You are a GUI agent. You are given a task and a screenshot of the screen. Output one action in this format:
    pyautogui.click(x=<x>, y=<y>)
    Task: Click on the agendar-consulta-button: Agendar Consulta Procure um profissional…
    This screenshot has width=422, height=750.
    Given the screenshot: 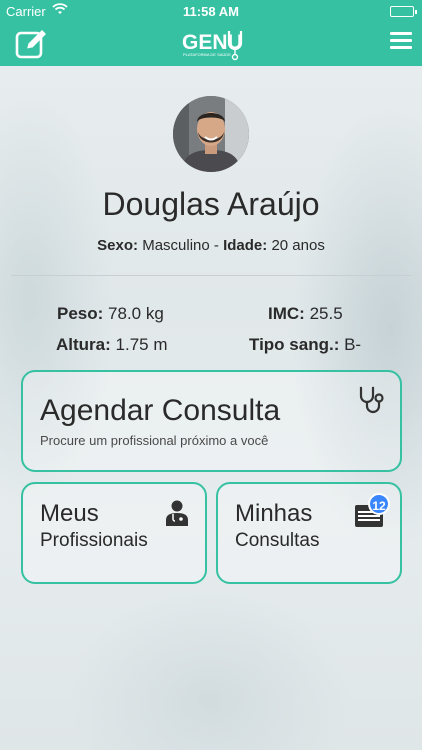 What is the action you would take?
    pyautogui.click(x=211, y=421)
    